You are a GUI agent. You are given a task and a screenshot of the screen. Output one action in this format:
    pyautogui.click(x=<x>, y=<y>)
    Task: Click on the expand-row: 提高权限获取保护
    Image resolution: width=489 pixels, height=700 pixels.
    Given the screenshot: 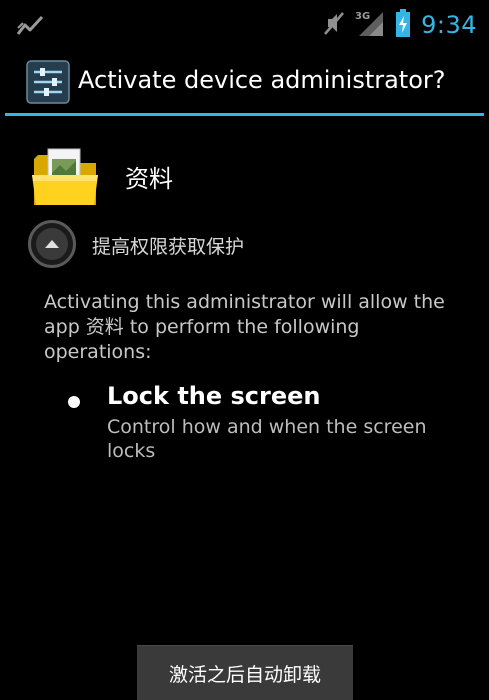 What is the action you would take?
    pyautogui.click(x=248, y=244)
    